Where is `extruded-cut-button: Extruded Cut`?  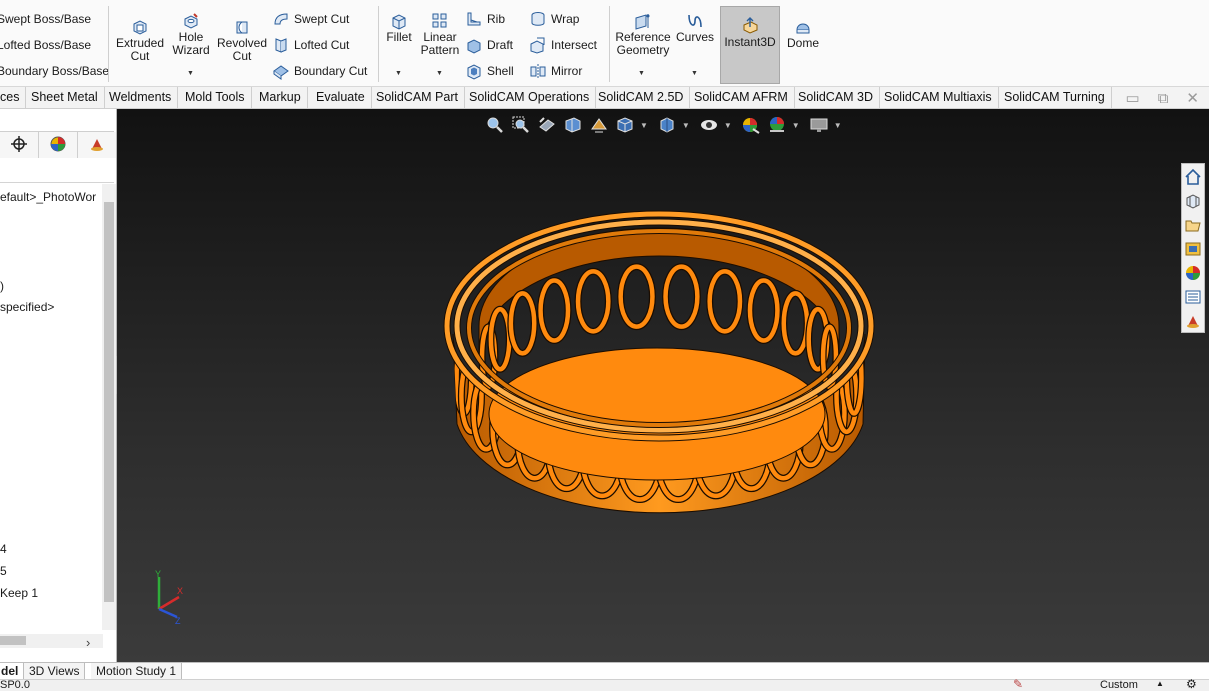
extruded-cut-button: Extruded Cut is located at coordinates (140, 40).